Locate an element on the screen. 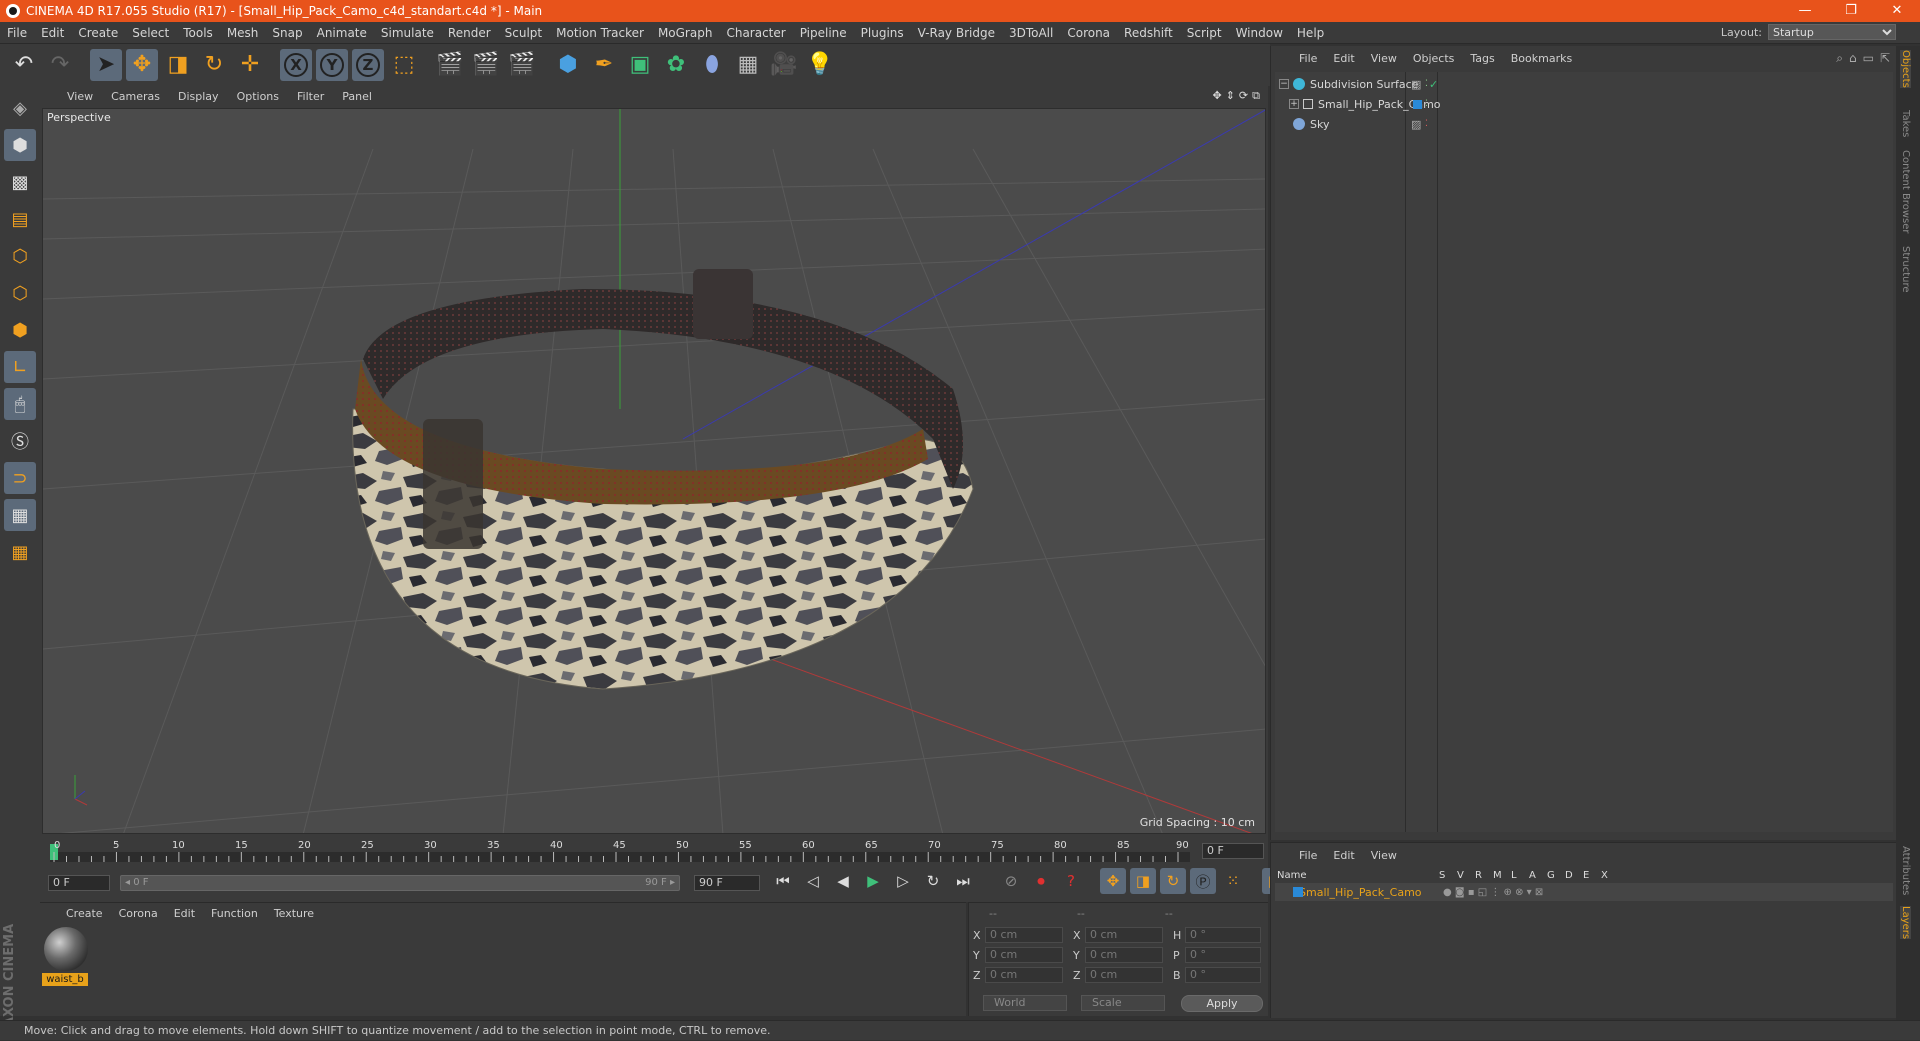 Image resolution: width=1920 pixels, height=1041 pixels. viewport-menu-options: Options is located at coordinates (258, 96).